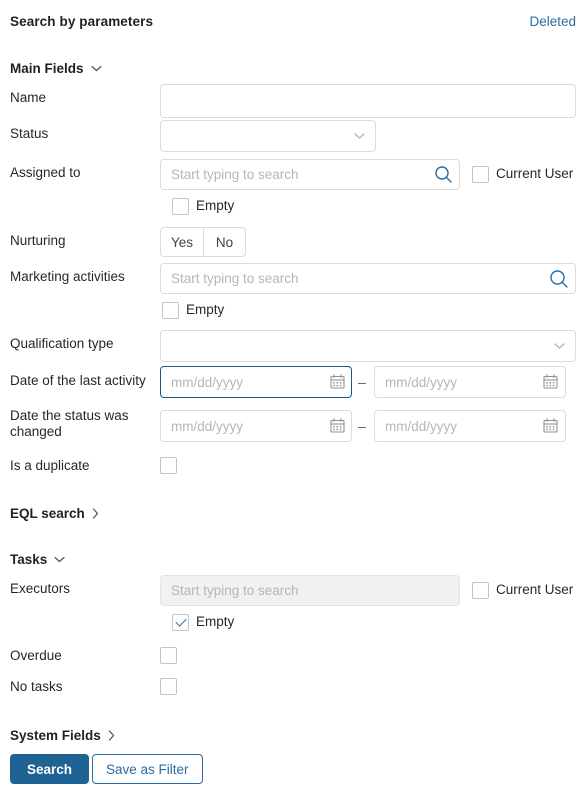  I want to click on deleted-link: Deleted, so click(552, 21).